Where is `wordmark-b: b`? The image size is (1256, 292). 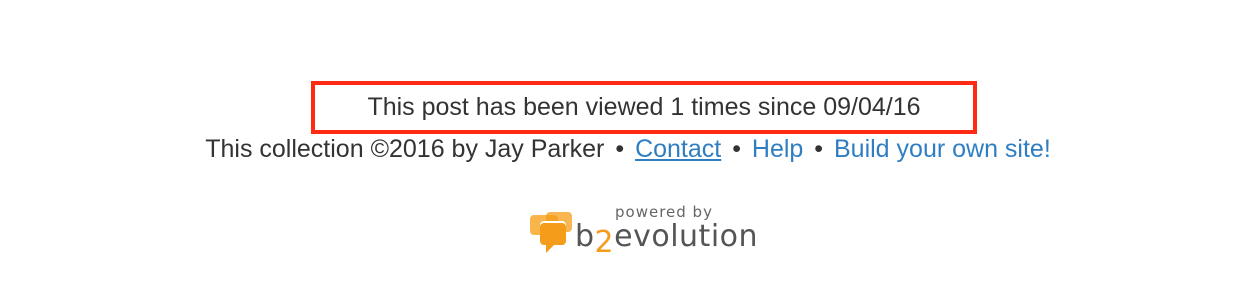
wordmark-b: b is located at coordinates (585, 236).